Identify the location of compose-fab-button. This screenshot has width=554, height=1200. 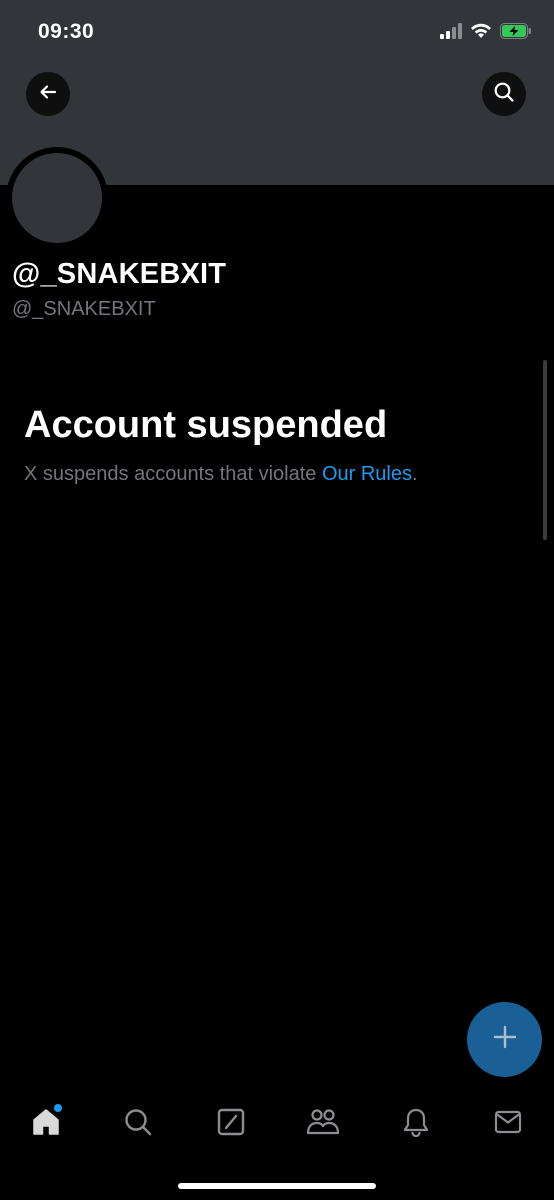
(504, 1039).